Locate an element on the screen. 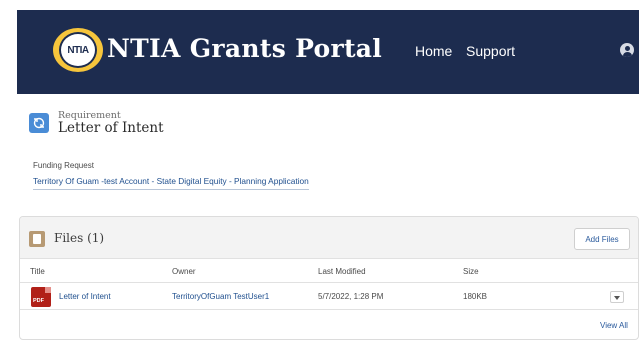 The height and width of the screenshot is (340, 644). table-header-divider is located at coordinates (329, 282).